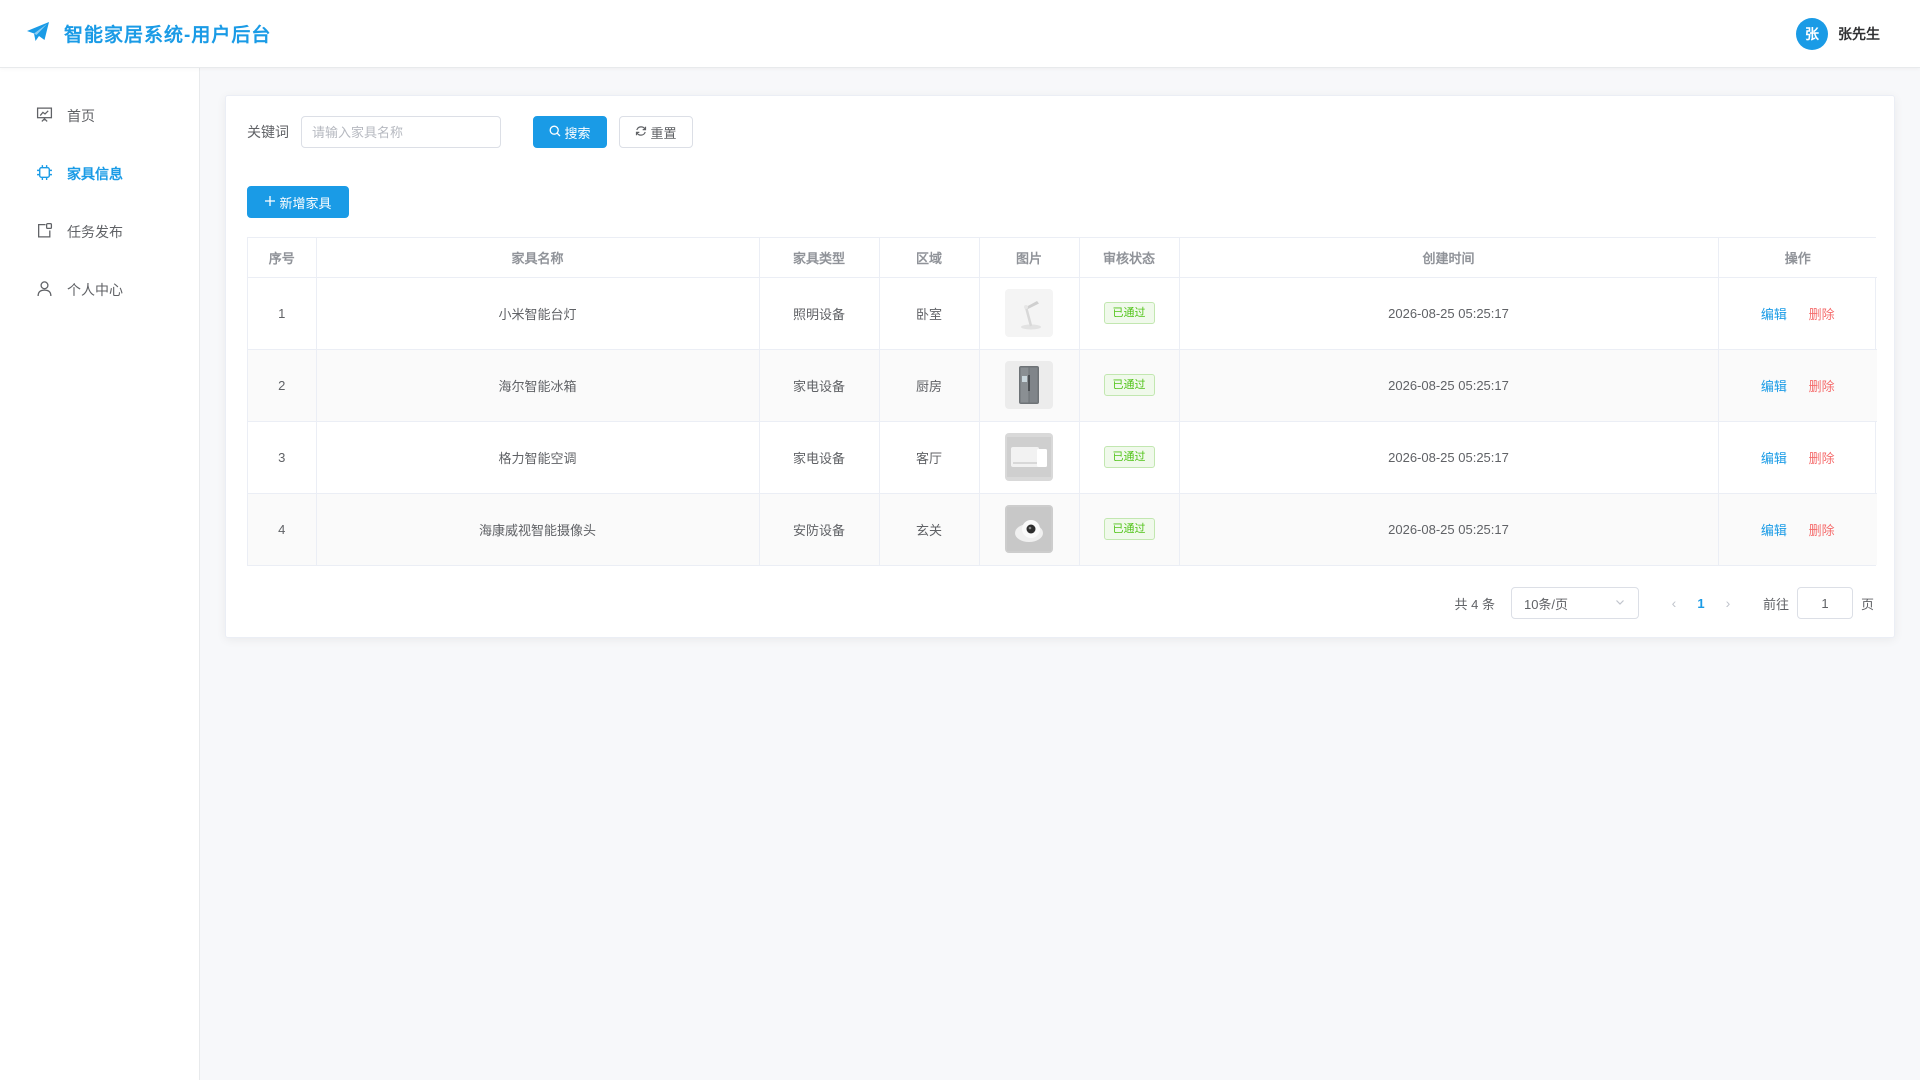  I want to click on reset-button-label: 重置, so click(663, 133).